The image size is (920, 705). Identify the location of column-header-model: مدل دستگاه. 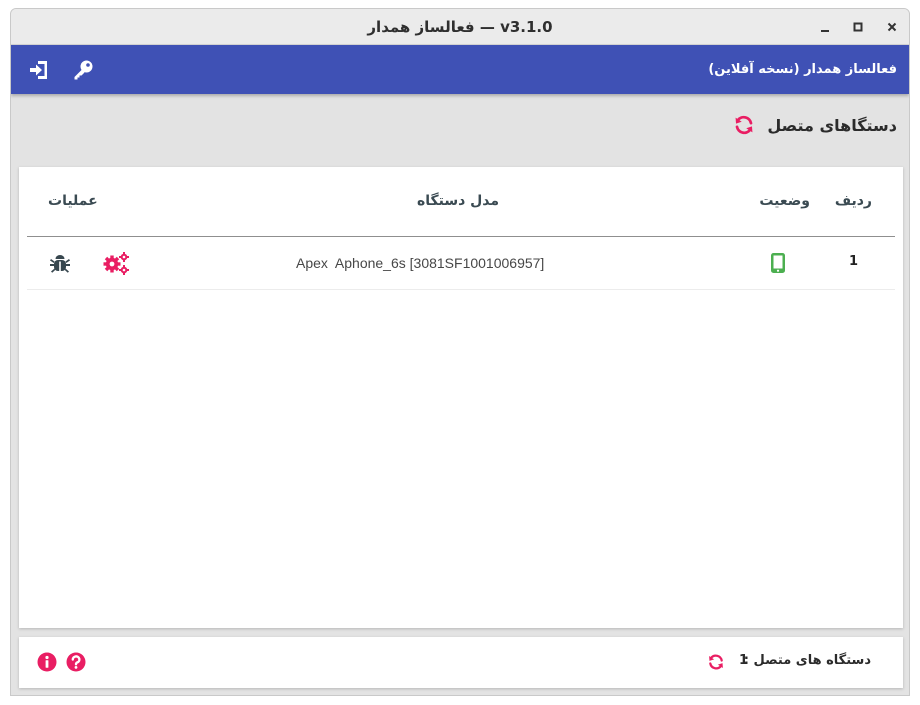
(458, 201).